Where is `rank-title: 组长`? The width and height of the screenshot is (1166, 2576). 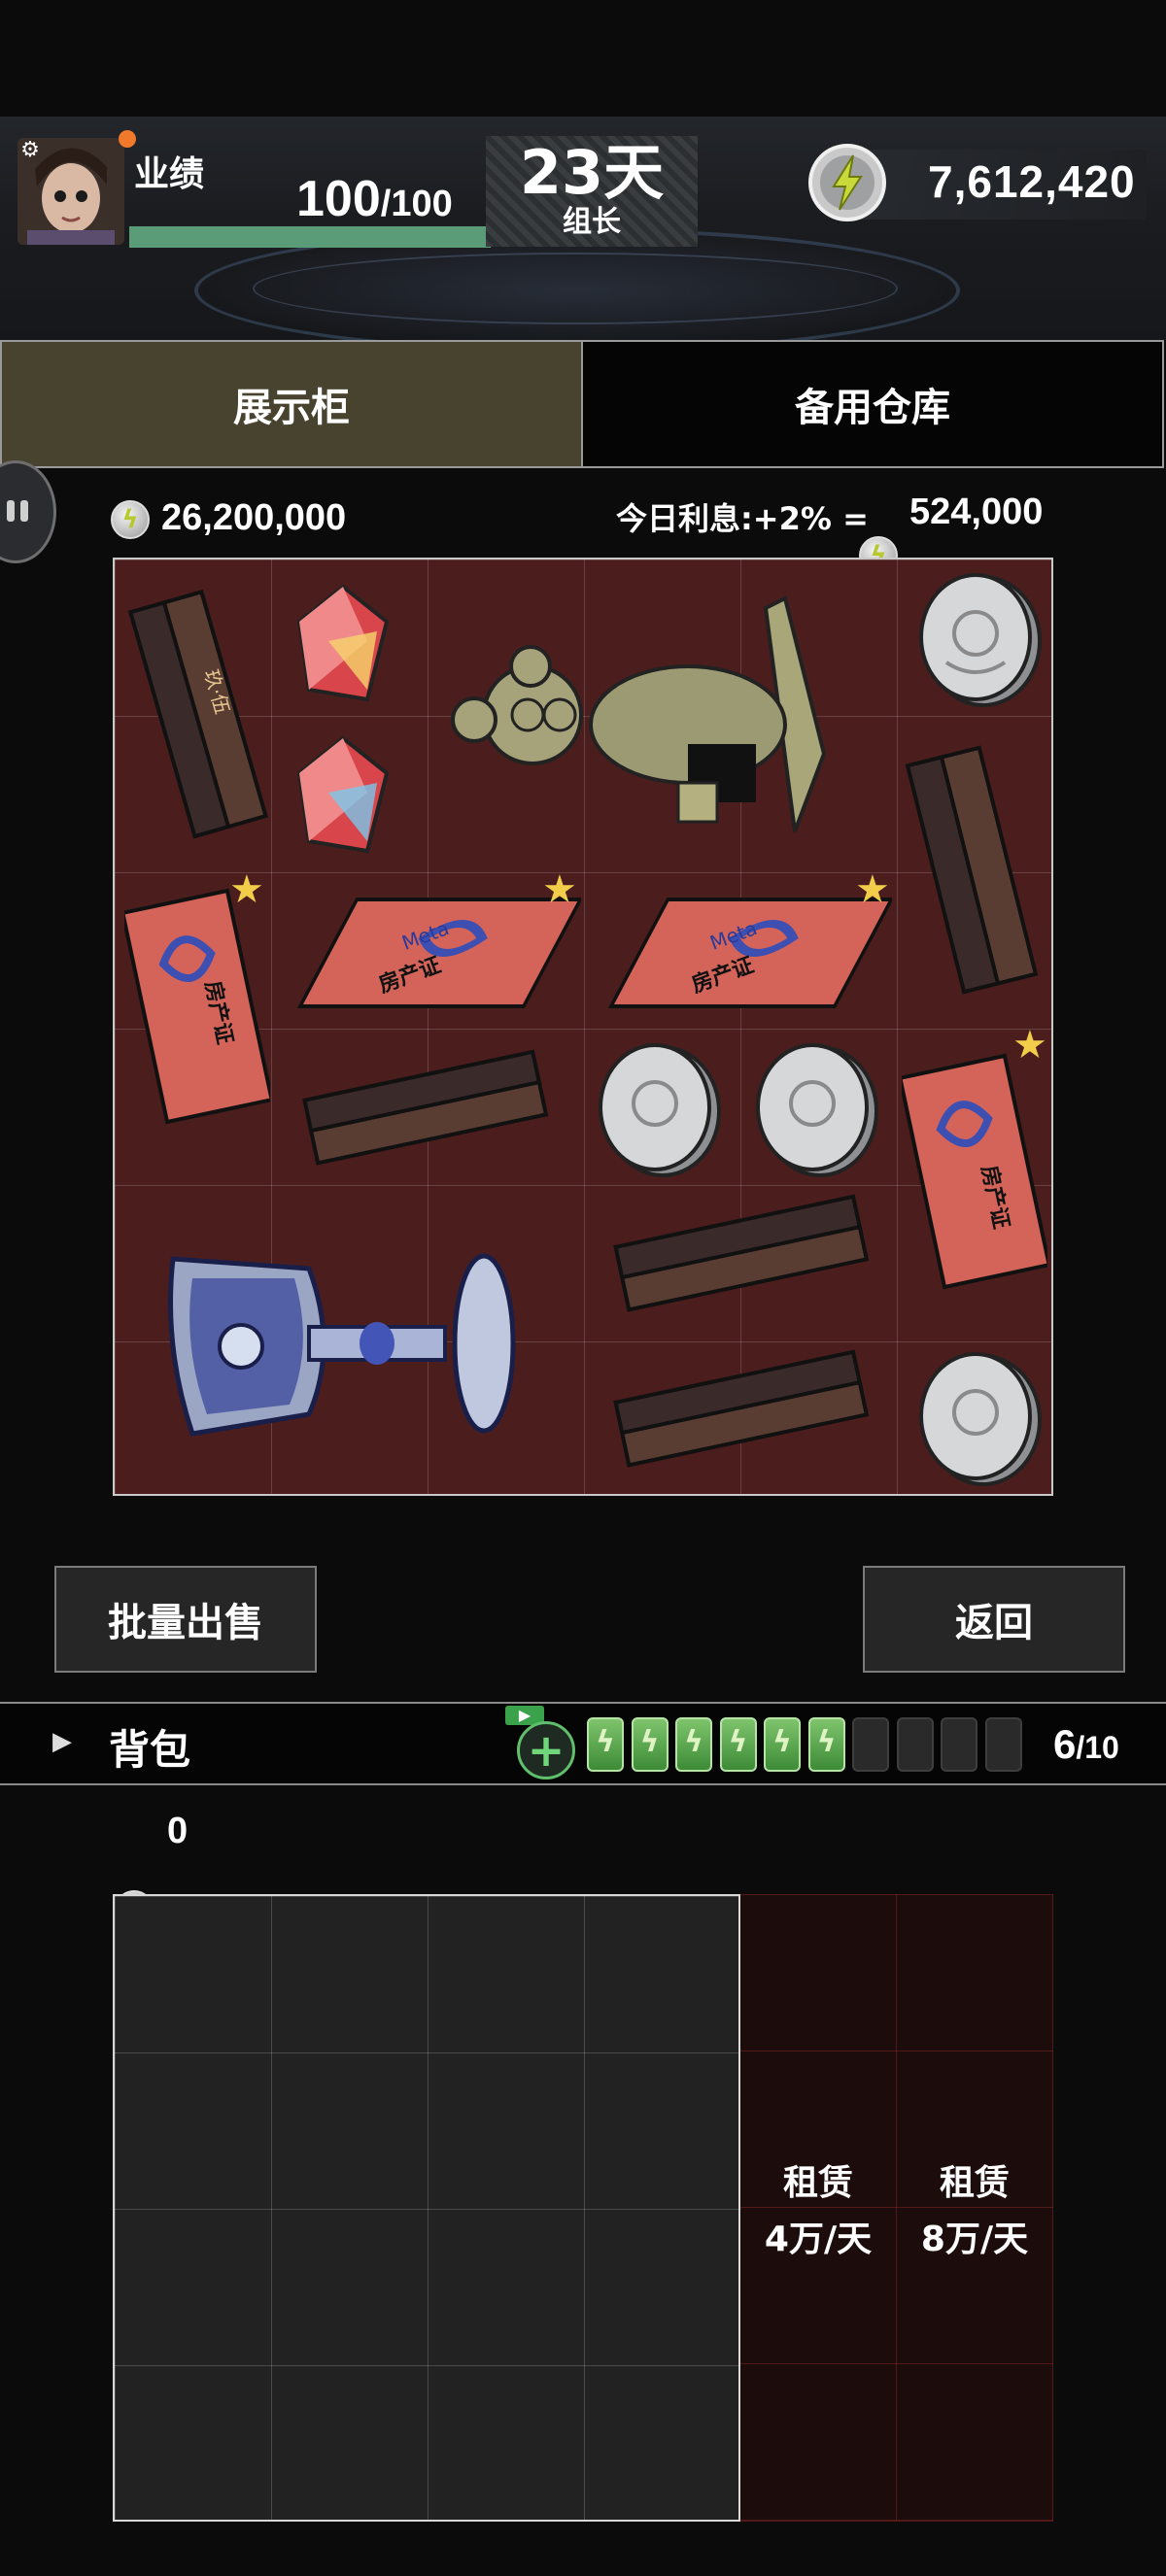
rank-title: 组长 is located at coordinates (592, 222).